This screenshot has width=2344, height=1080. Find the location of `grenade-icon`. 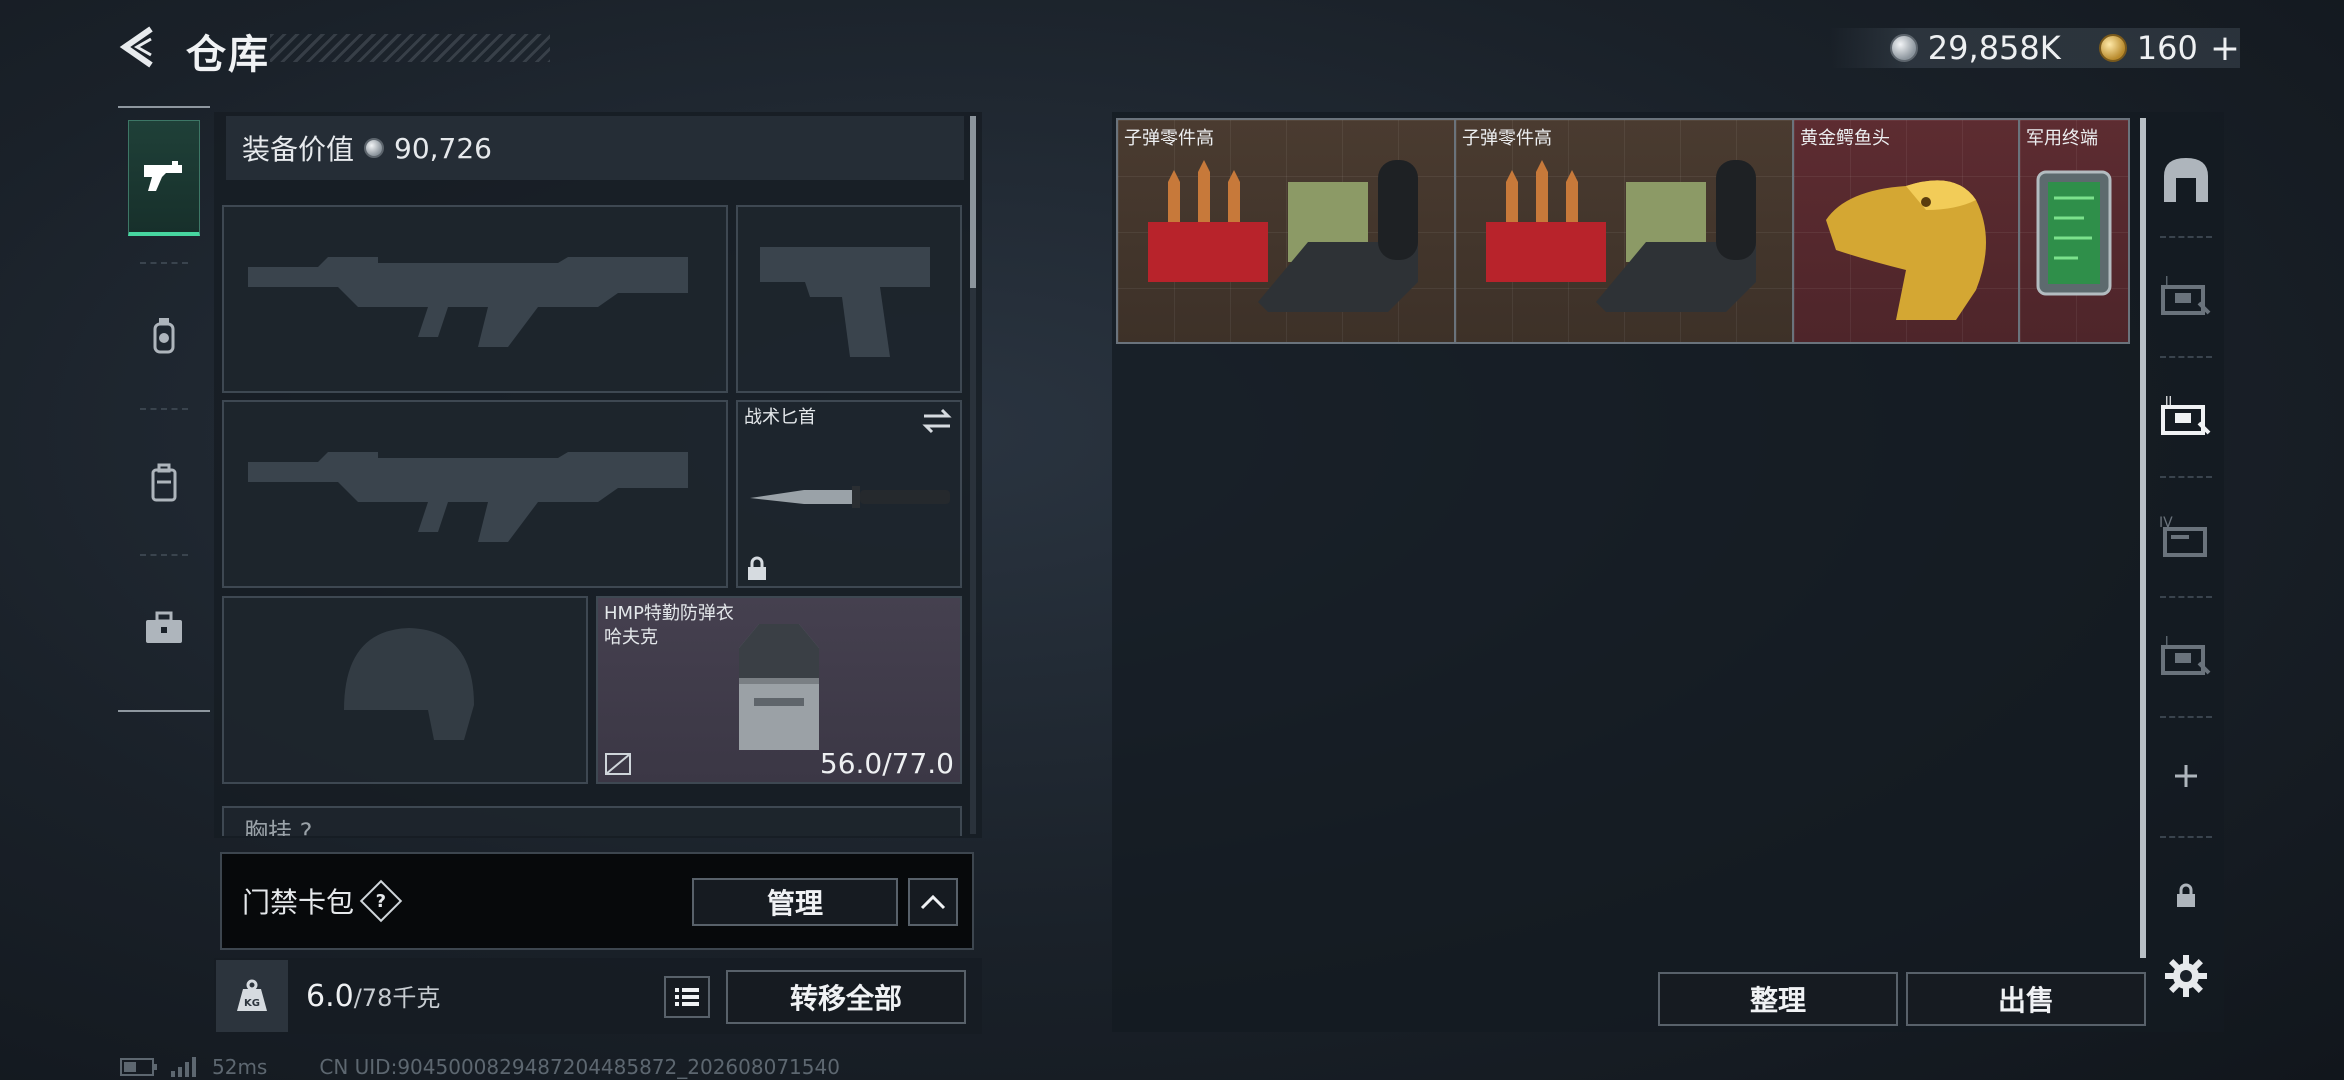

grenade-icon is located at coordinates (164, 336).